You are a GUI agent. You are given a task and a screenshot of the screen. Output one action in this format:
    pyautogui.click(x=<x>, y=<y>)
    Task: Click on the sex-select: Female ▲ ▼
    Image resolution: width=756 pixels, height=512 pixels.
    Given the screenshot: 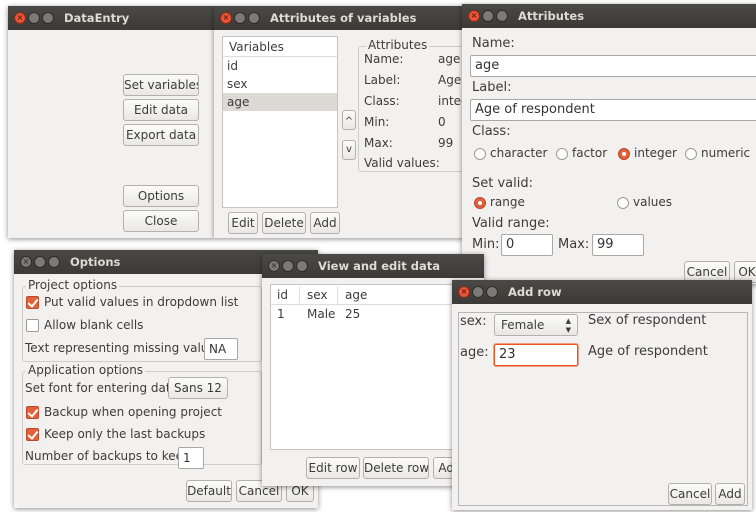 What is the action you would take?
    pyautogui.click(x=536, y=325)
    